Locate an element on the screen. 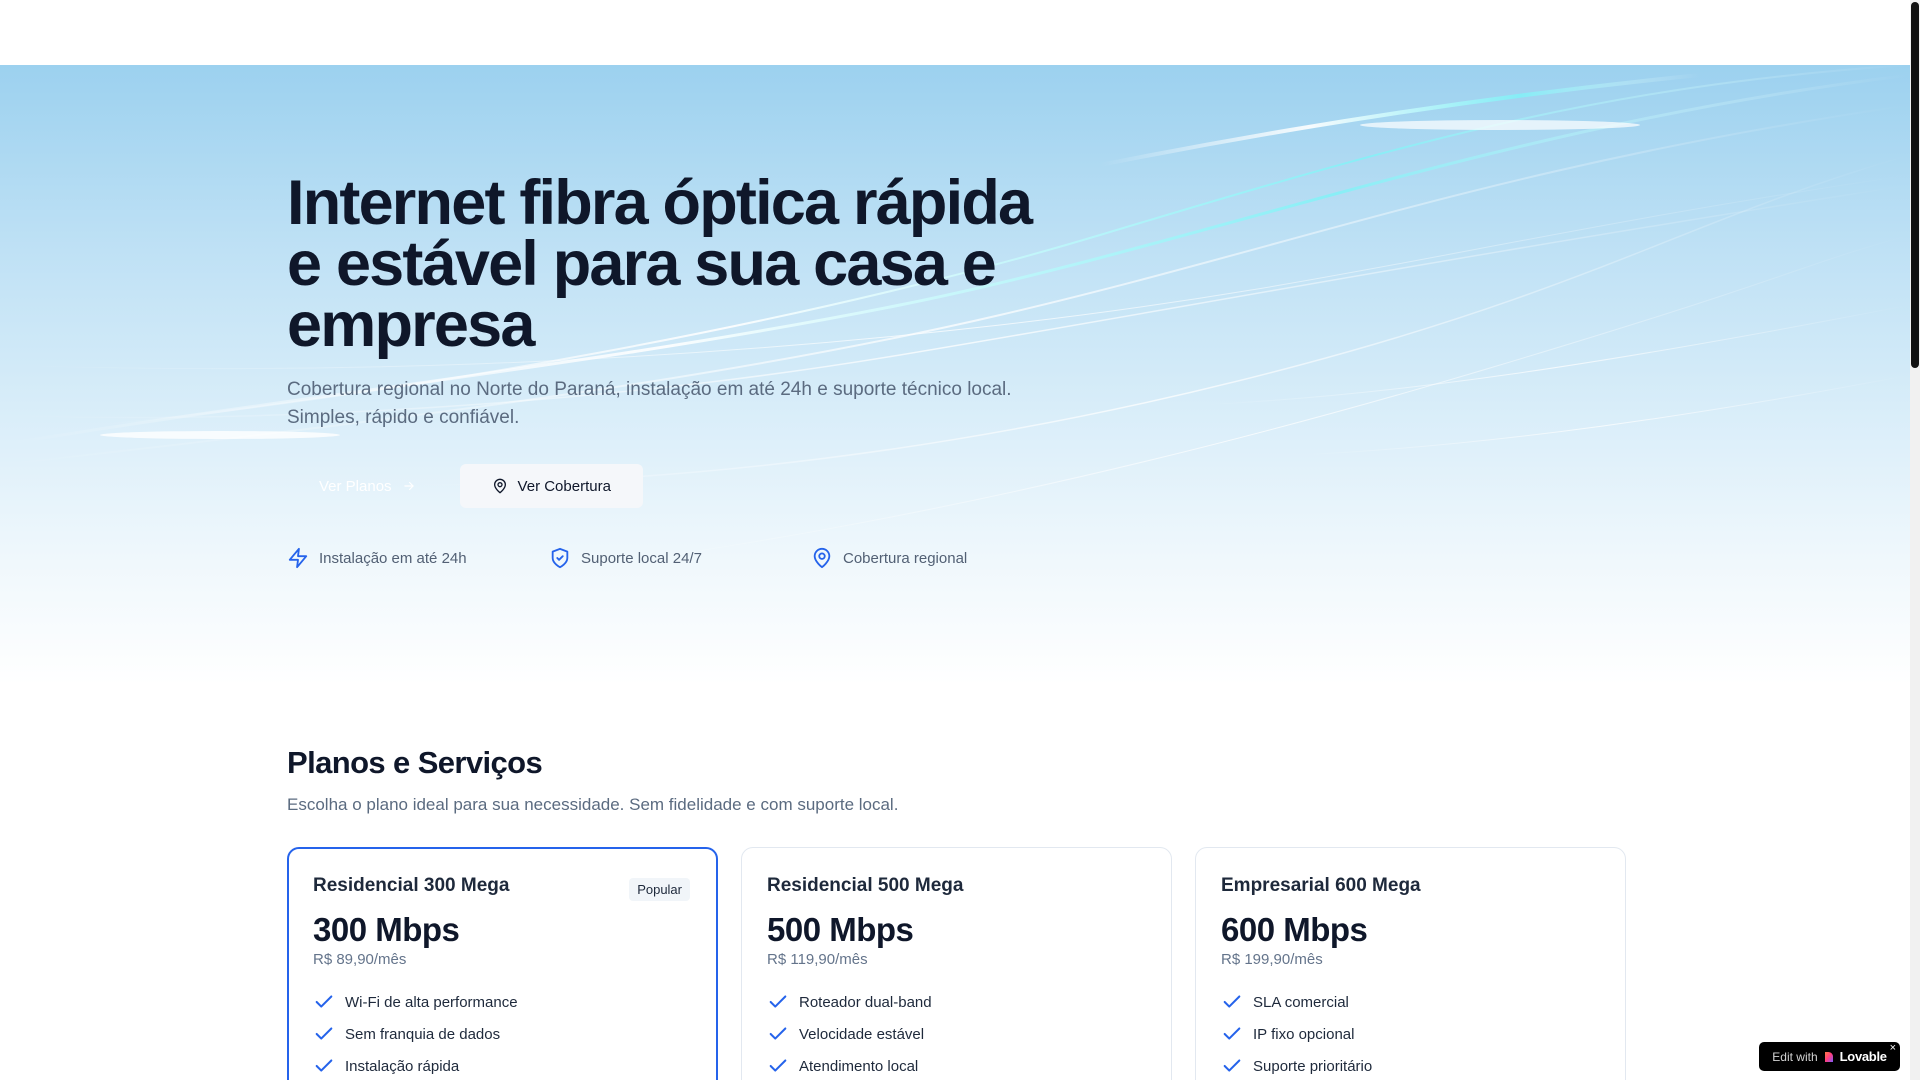 The image size is (1920, 1080). plan-feature-label: Velocidade estável is located at coordinates (862, 1034).